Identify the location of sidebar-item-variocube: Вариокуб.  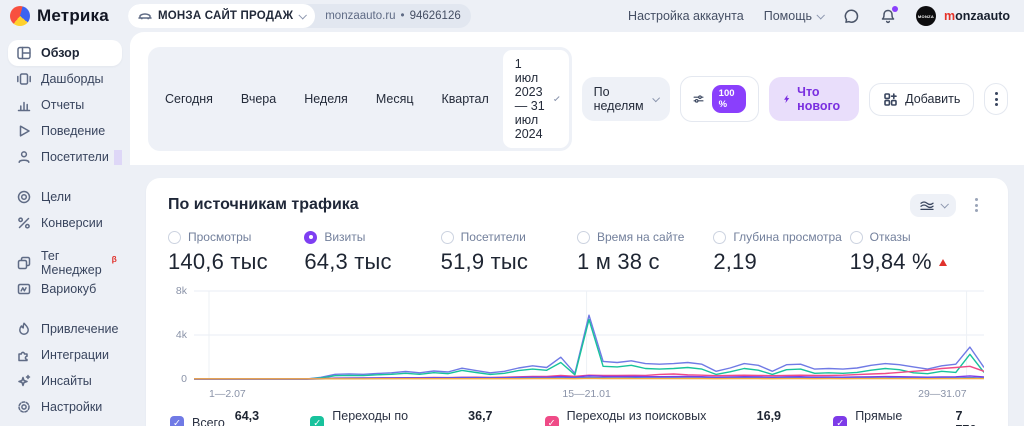
(65, 289).